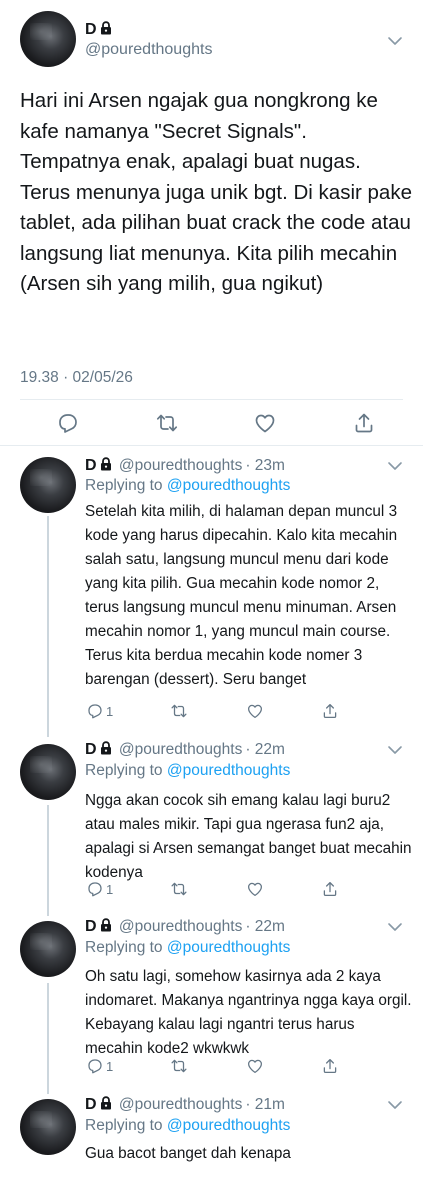 The height and width of the screenshot is (1200, 423). I want to click on author-row: D @pouredthoughts · 21m, so click(185, 1105).